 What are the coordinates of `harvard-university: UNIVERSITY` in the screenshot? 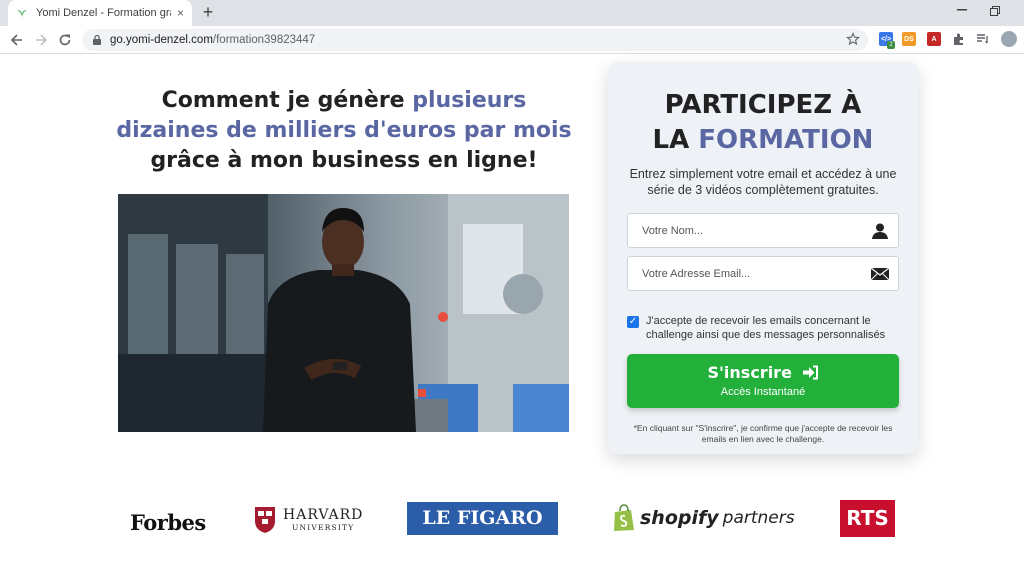 It's located at (323, 527).